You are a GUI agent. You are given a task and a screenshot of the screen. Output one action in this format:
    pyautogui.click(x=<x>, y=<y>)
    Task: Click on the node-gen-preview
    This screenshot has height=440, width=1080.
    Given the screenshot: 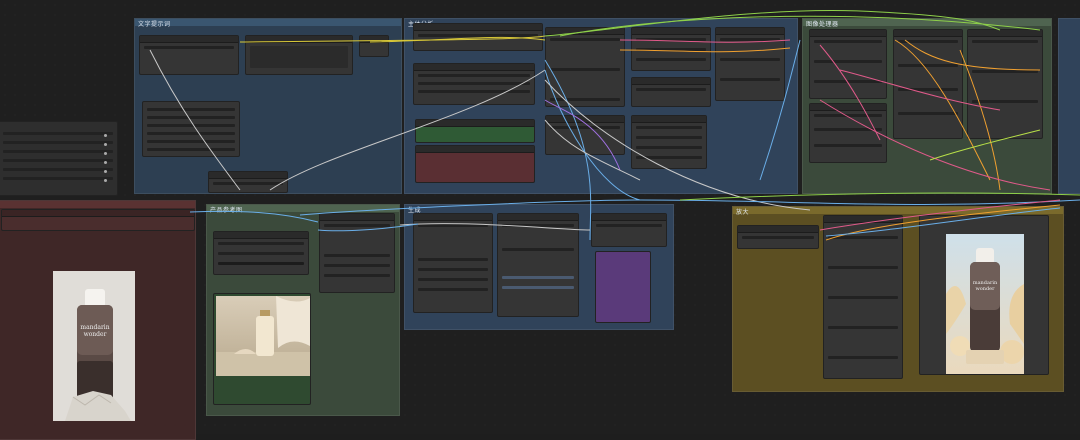 What is the action you would take?
    pyautogui.click(x=623, y=287)
    